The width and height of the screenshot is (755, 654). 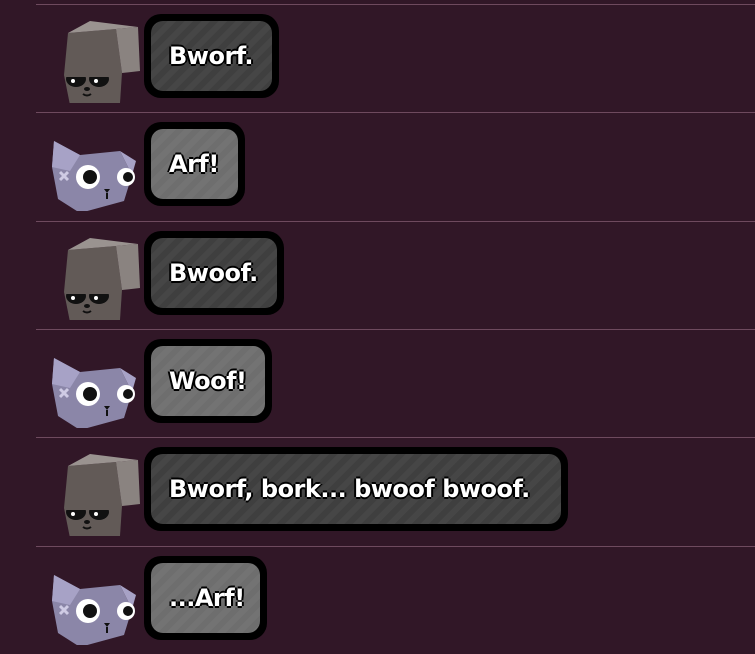 I want to click on speech-bubble: Arf!, so click(x=194, y=164).